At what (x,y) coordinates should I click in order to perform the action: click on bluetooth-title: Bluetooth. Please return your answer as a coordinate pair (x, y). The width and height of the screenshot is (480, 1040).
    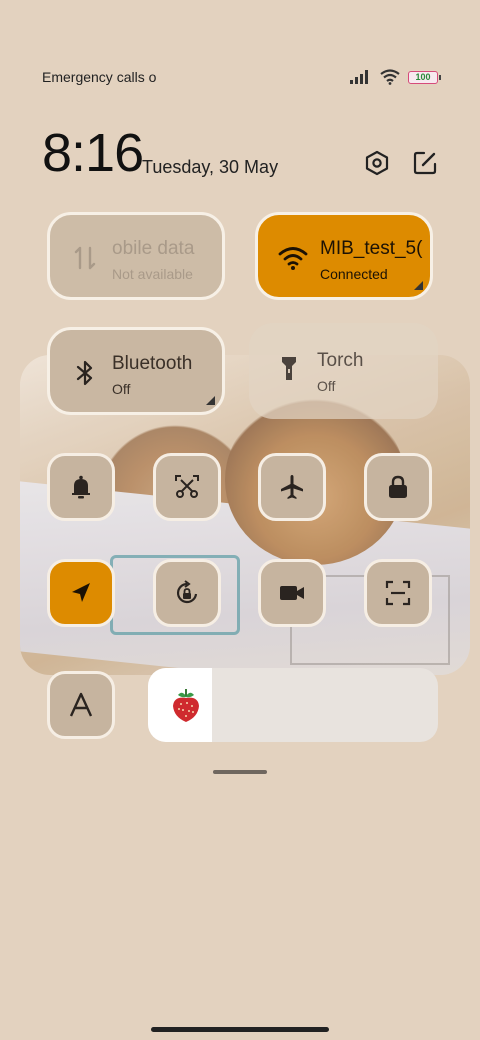
    Looking at the image, I should click on (152, 363).